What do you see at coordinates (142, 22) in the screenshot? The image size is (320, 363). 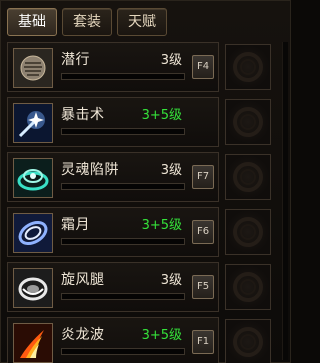 I see `tab-talent: 天赋` at bounding box center [142, 22].